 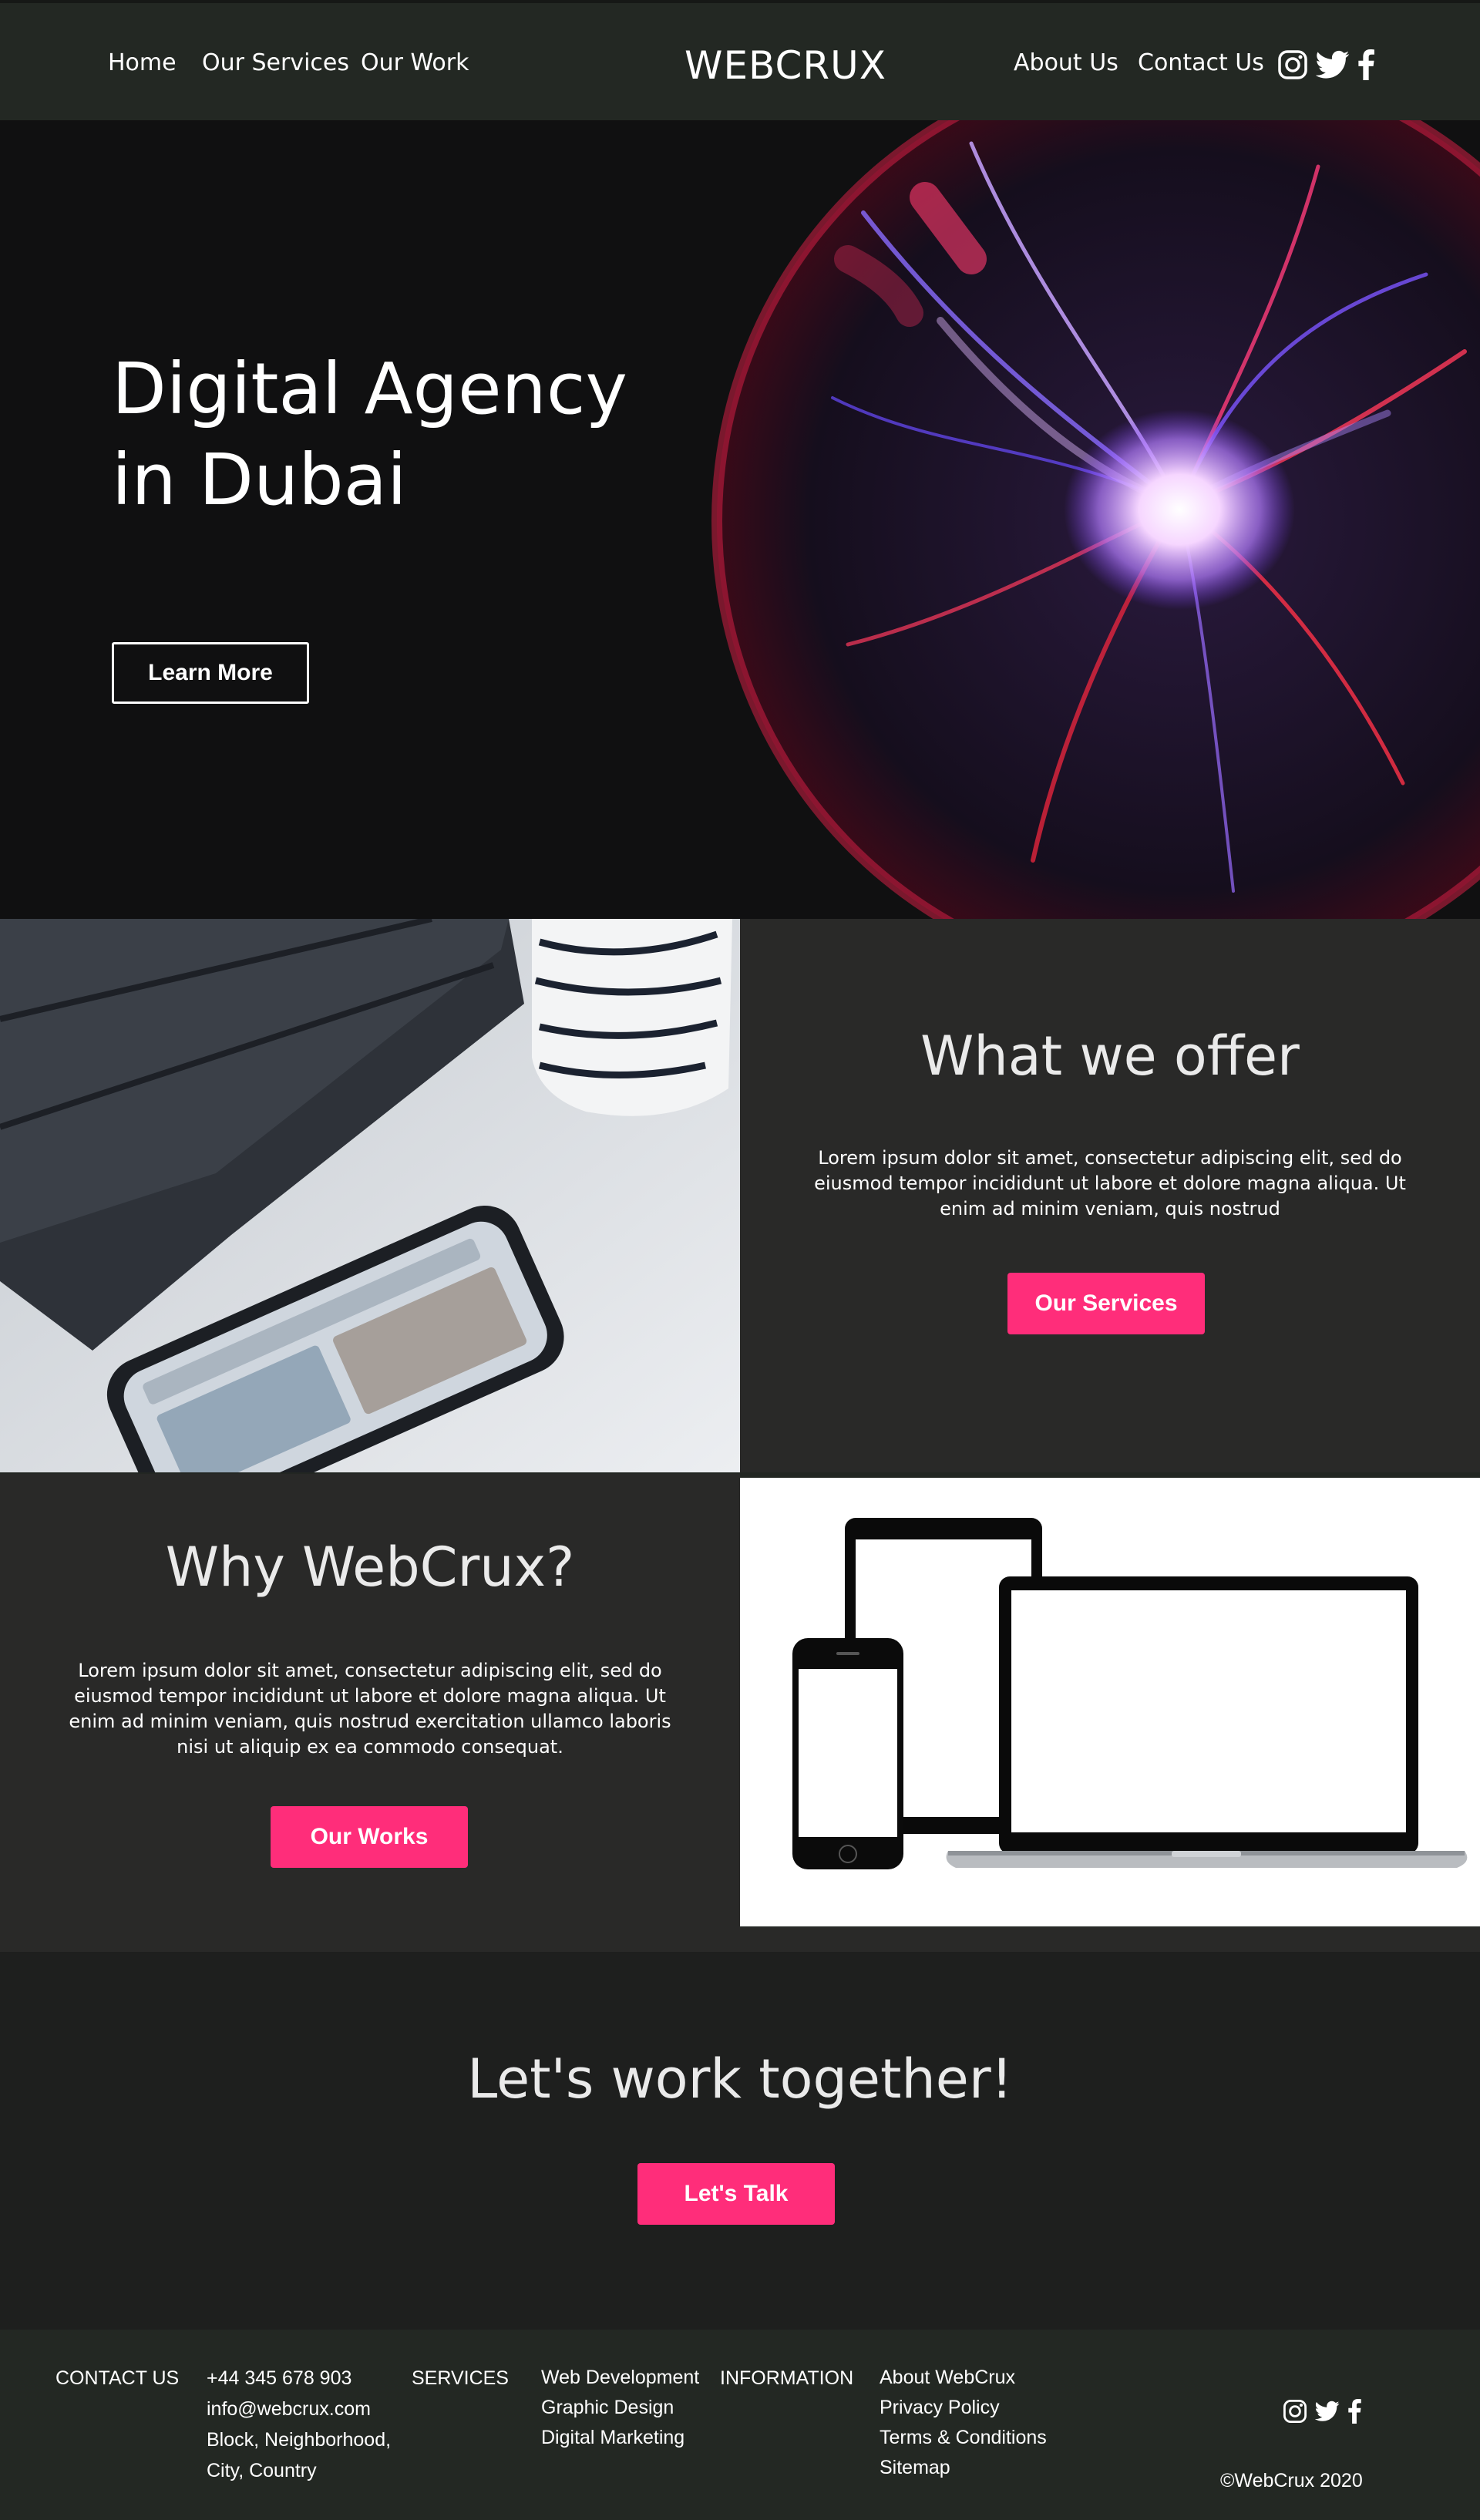 I want to click on footer-address-line-1: Block, Neighborhood,, so click(x=300, y=2440).